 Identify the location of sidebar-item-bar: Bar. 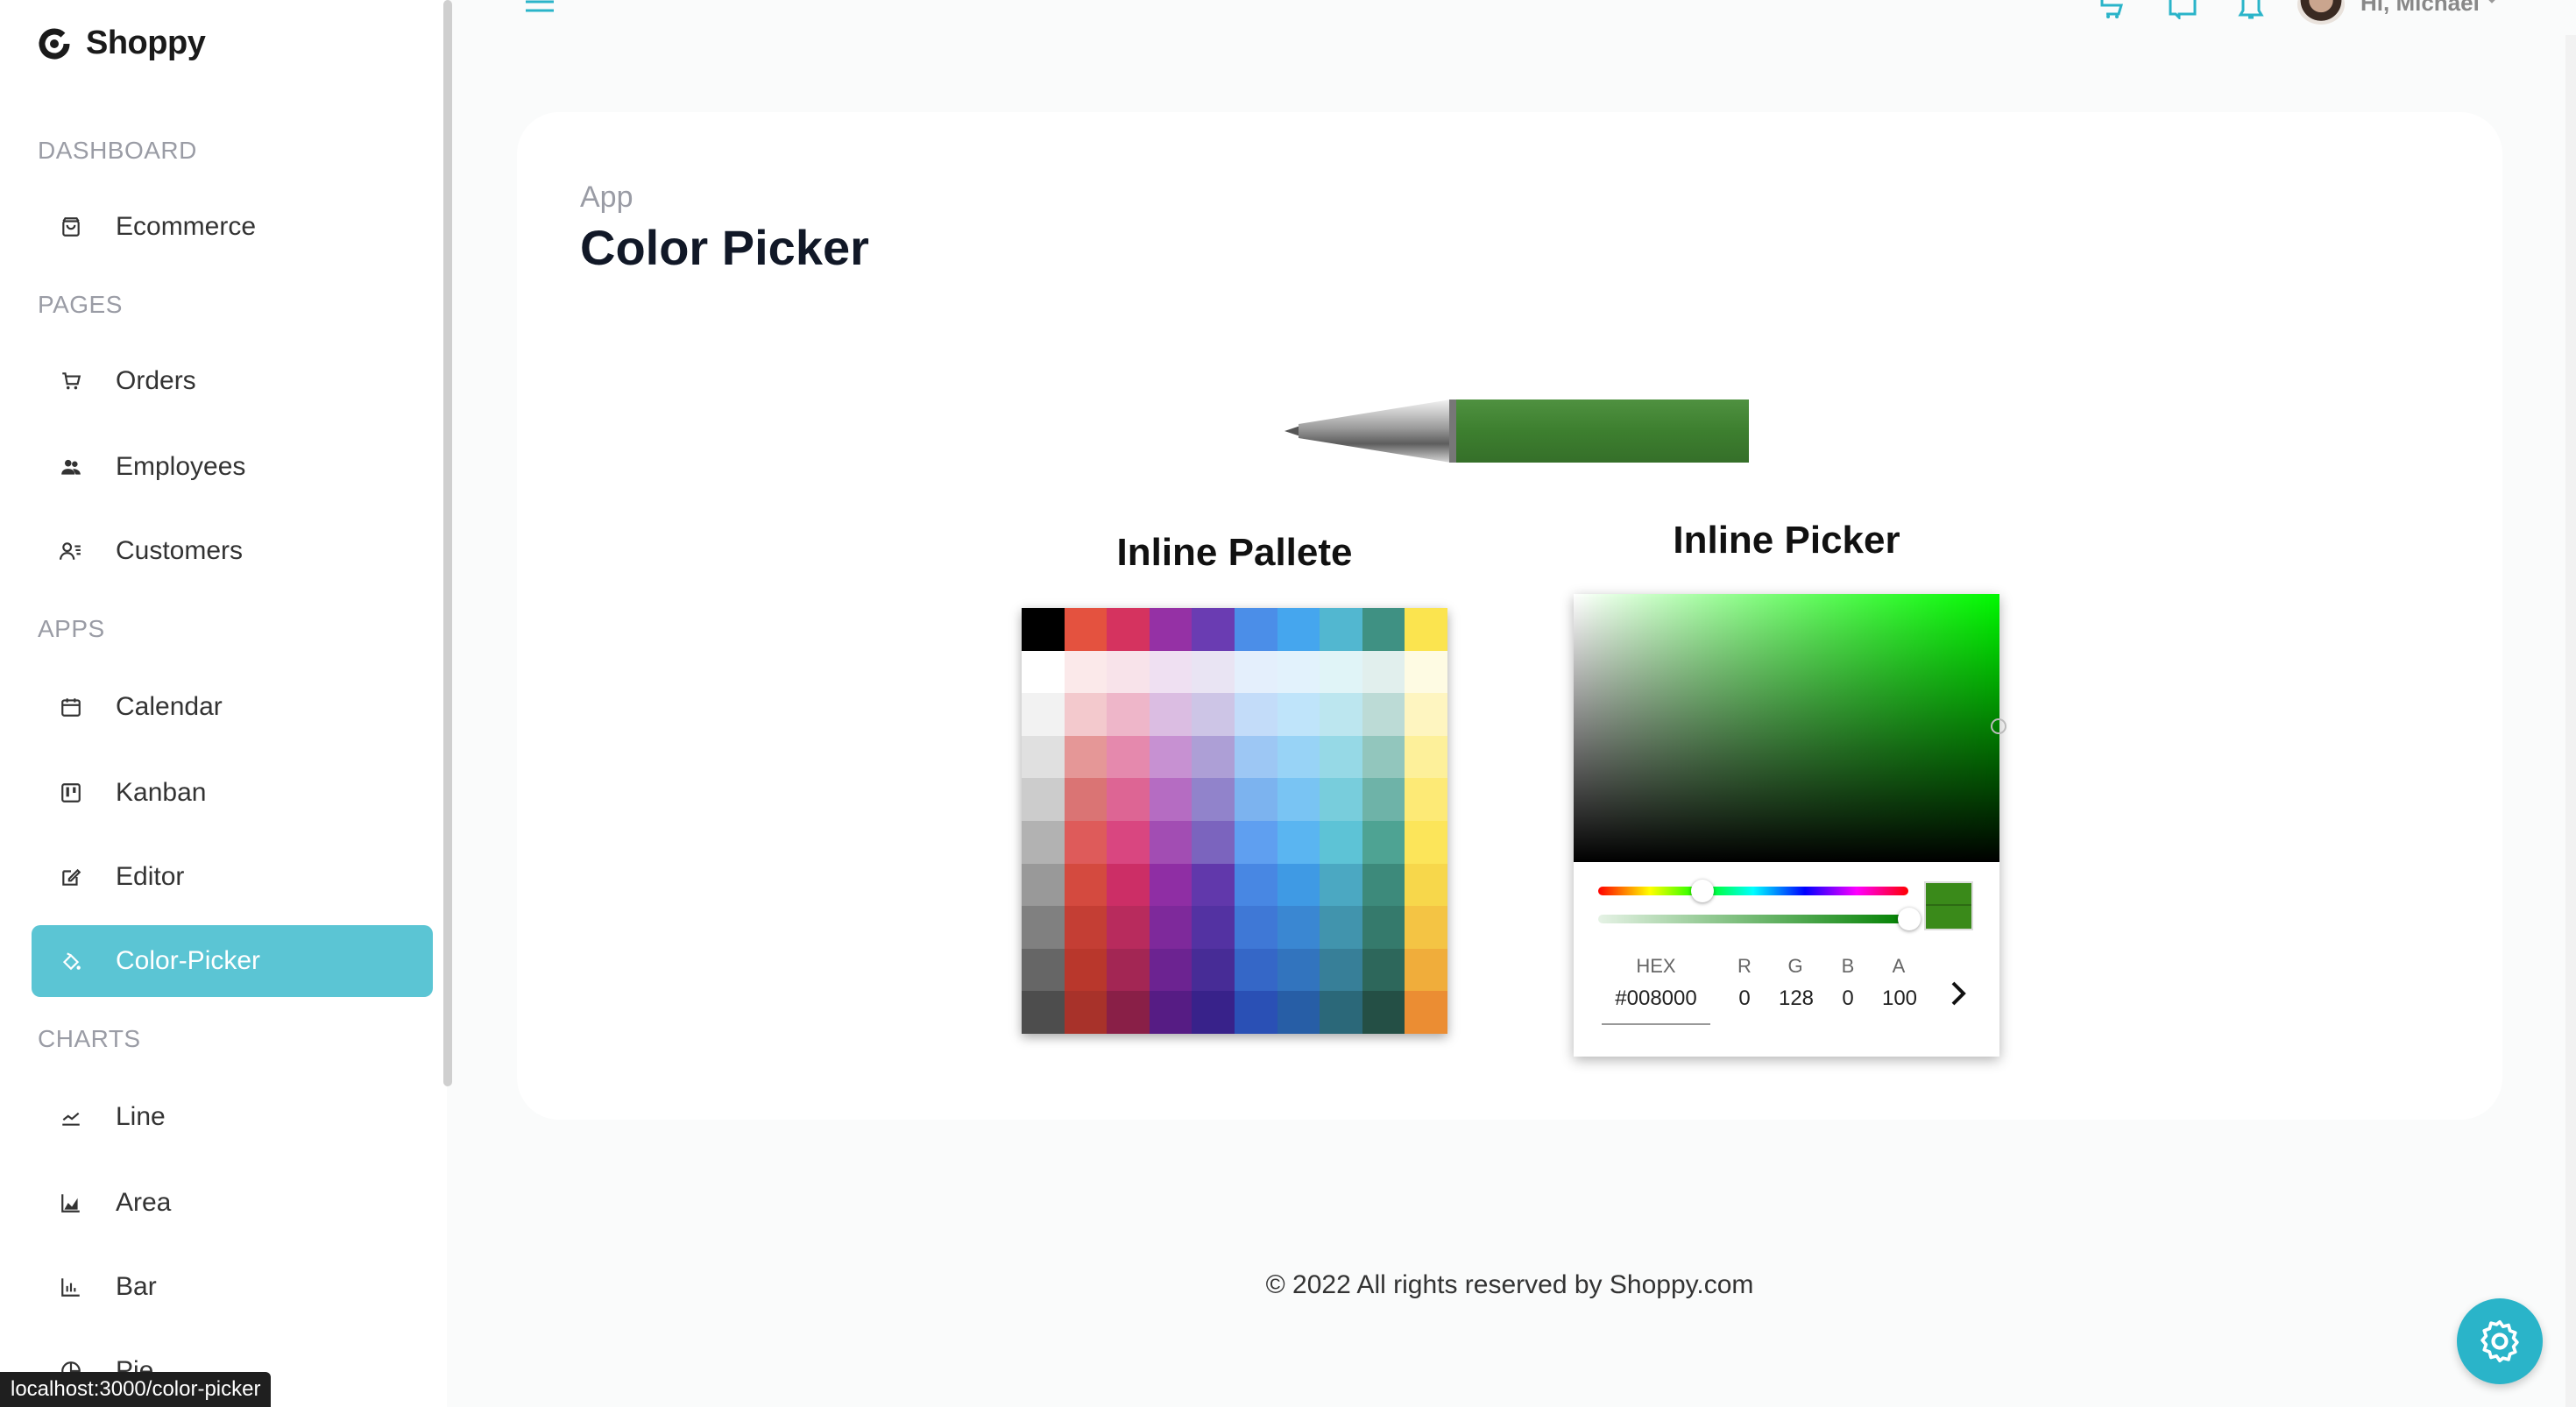
(232, 1287).